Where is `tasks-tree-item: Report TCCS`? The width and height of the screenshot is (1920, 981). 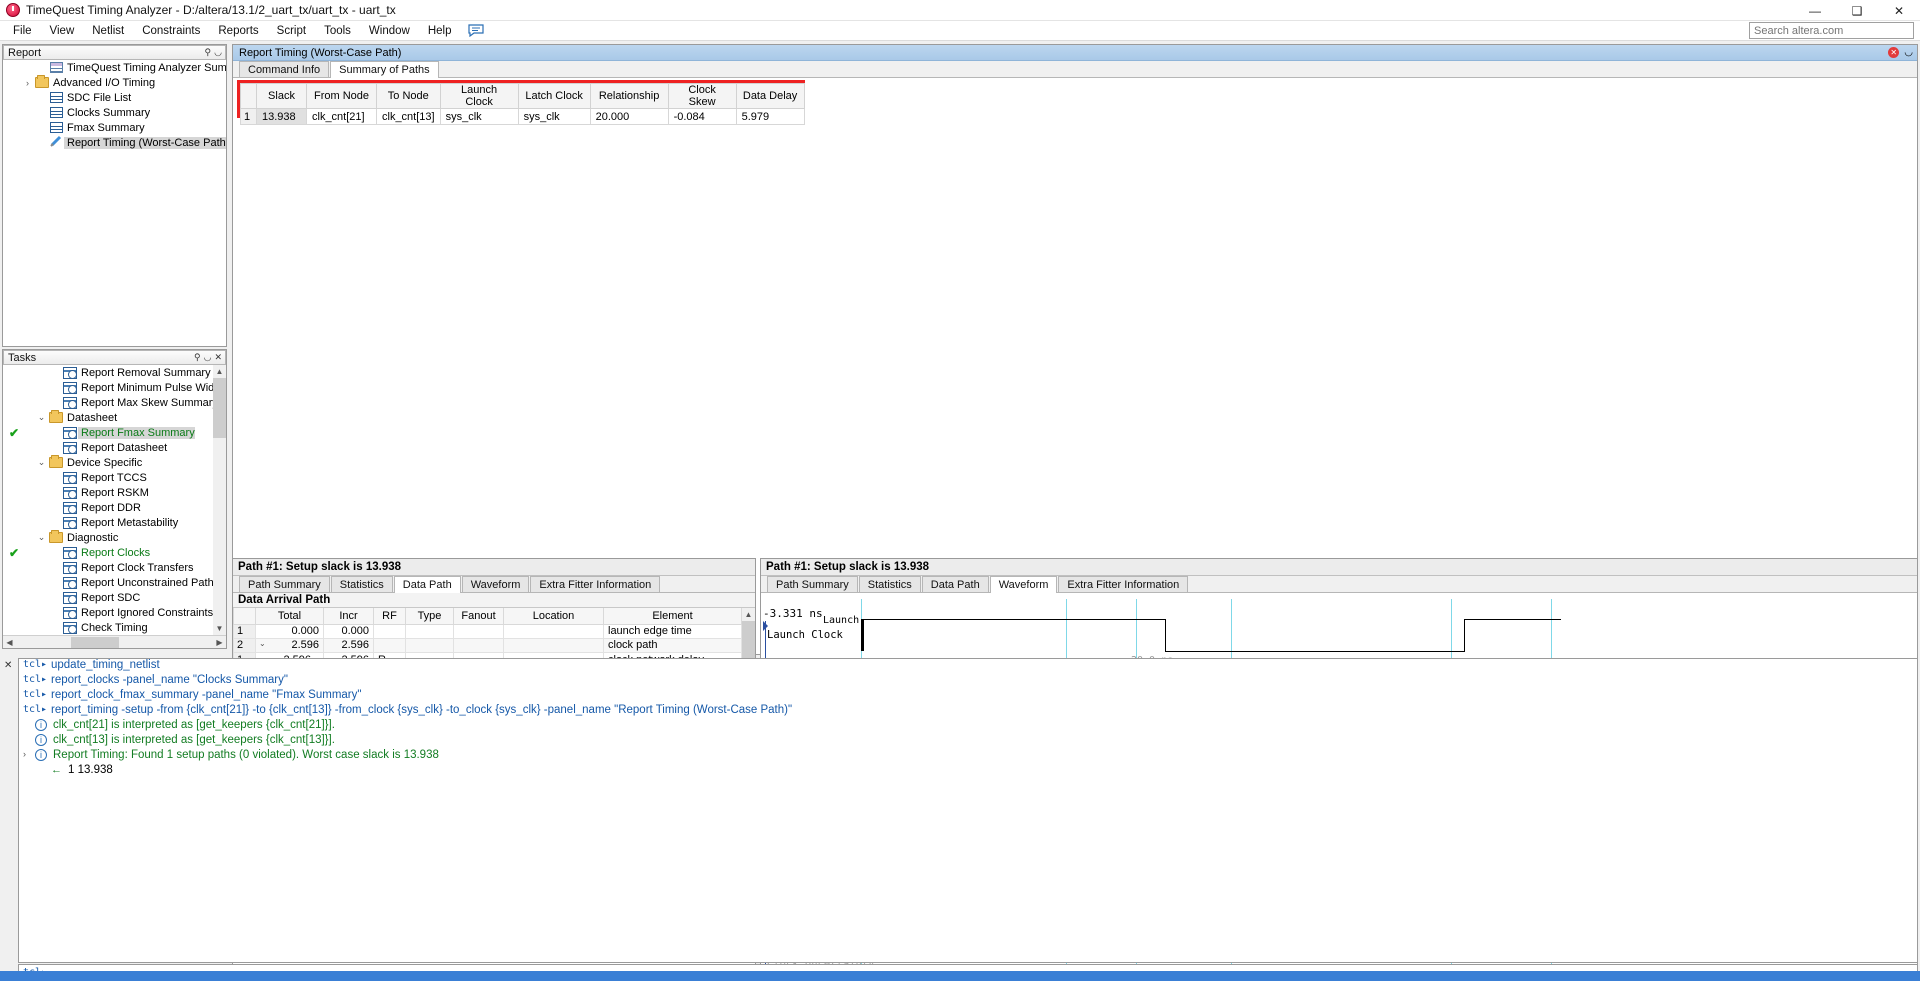
tasks-tree-item: Report TCCS is located at coordinates (108, 477).